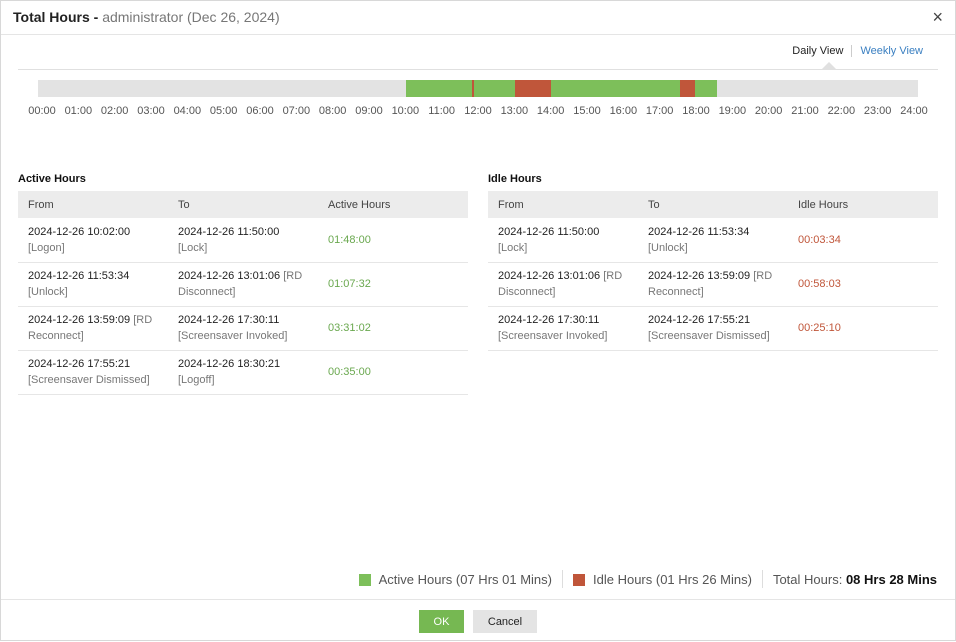 The height and width of the screenshot is (642, 956). I want to click on weekly-view-link: Weekly View, so click(891, 51).